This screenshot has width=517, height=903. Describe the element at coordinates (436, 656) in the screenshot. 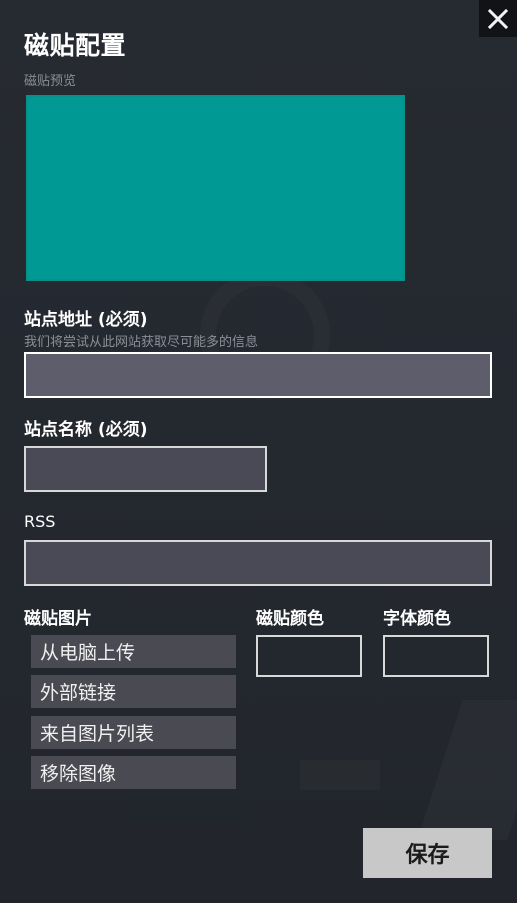

I see `font-color-picker` at that location.